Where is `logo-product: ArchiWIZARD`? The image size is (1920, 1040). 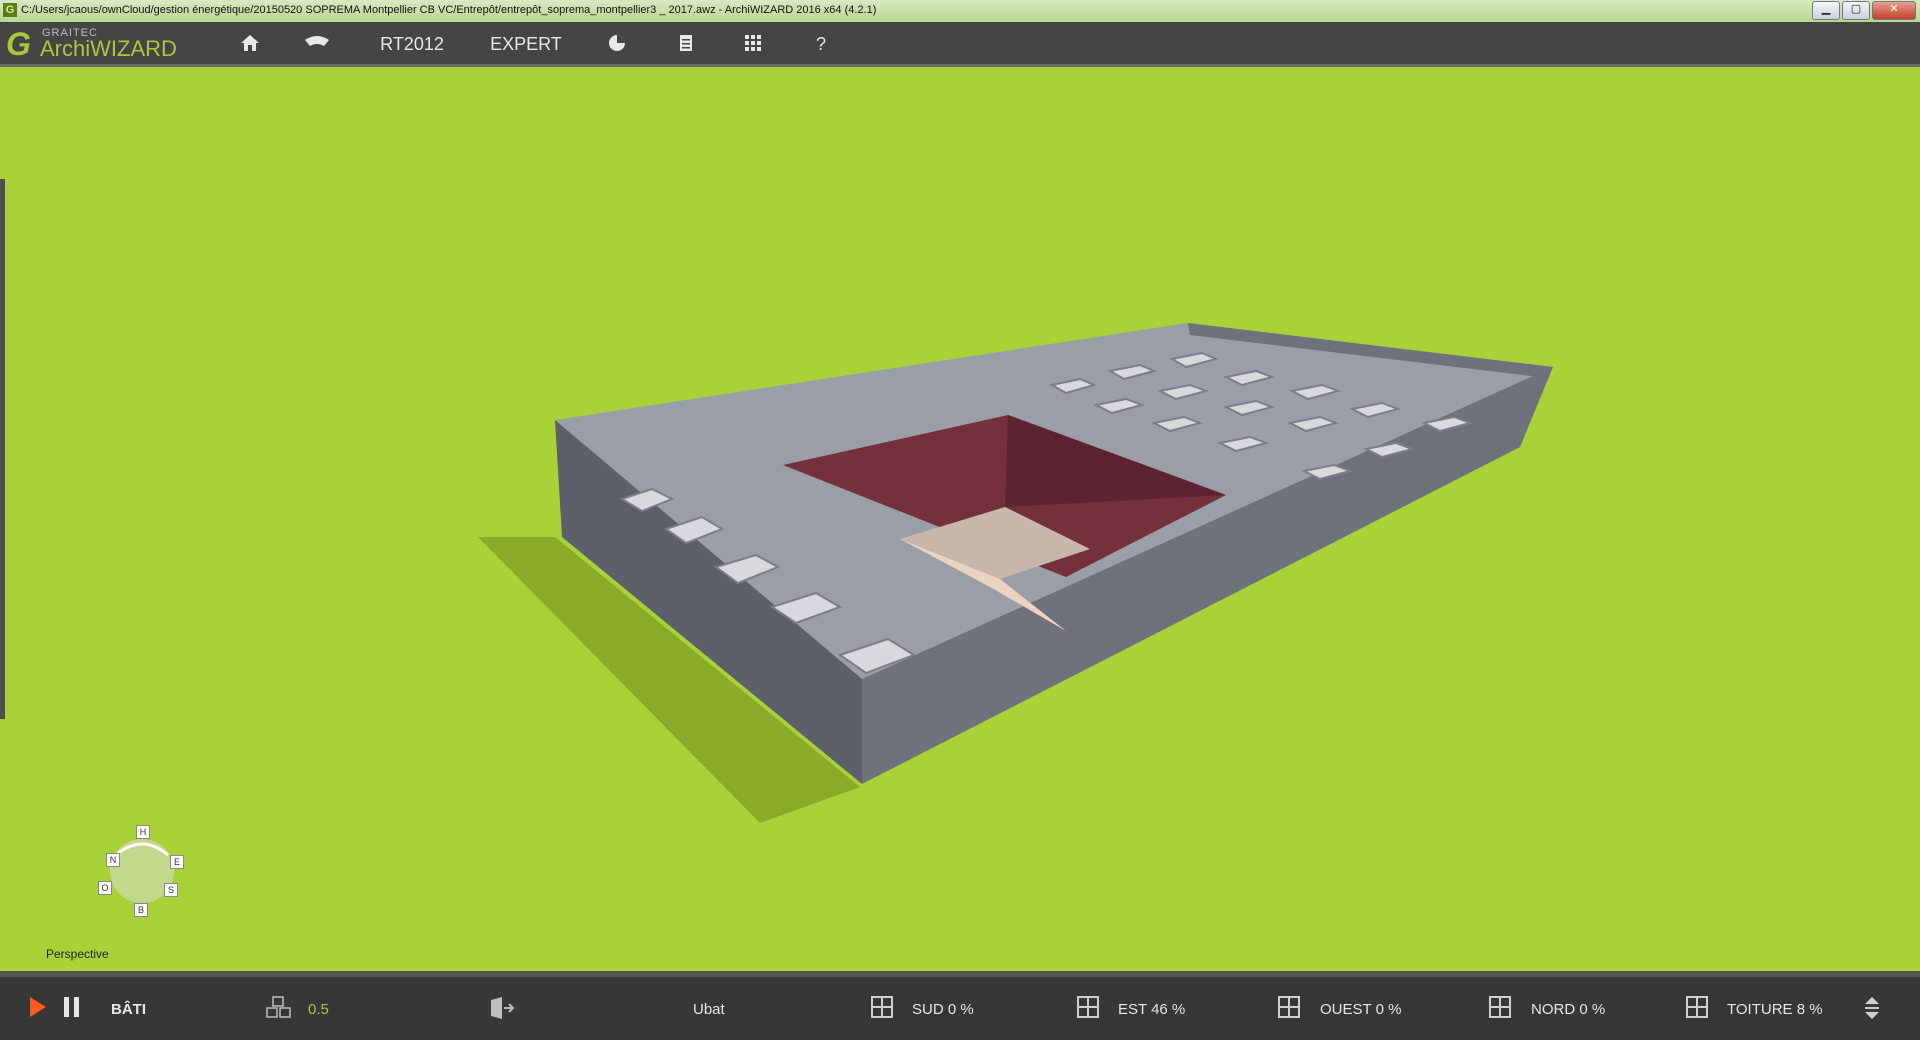
logo-product: ArchiWIZARD is located at coordinates (108, 48).